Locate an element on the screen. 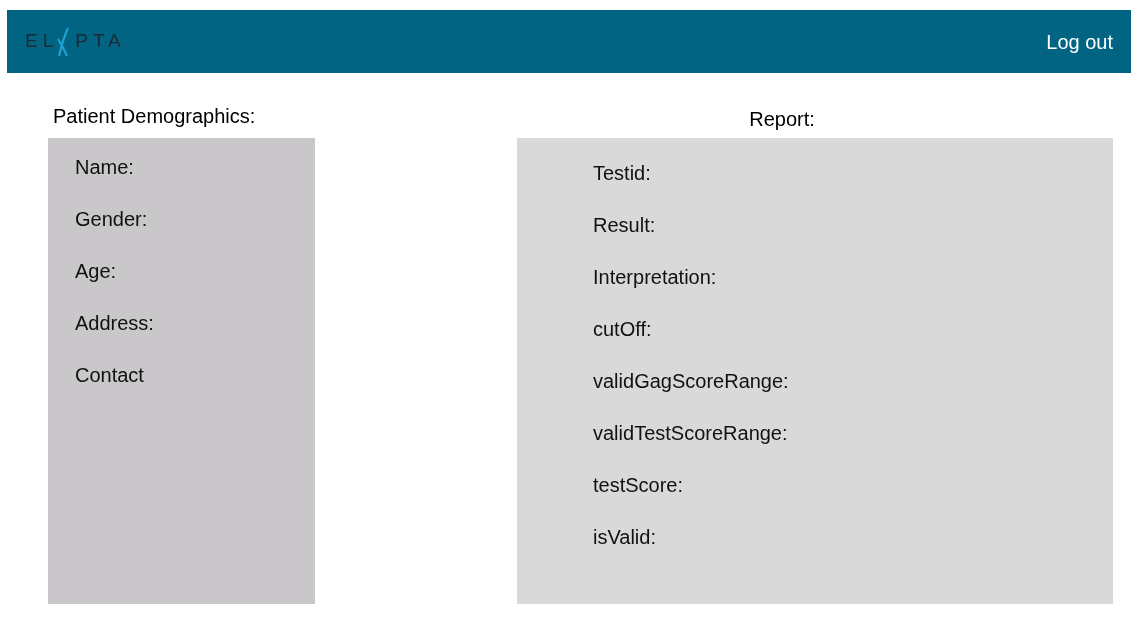 This screenshot has height=643, width=1131. section-title: Patient Demographics: is located at coordinates (155, 116).